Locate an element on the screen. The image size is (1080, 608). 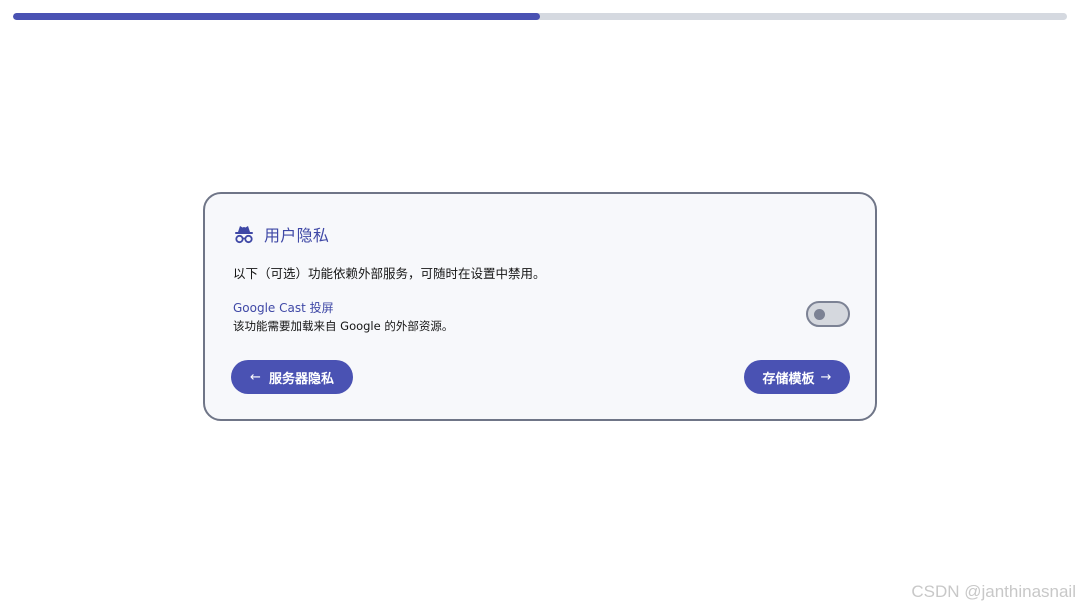
progress-bar is located at coordinates (540, 16).